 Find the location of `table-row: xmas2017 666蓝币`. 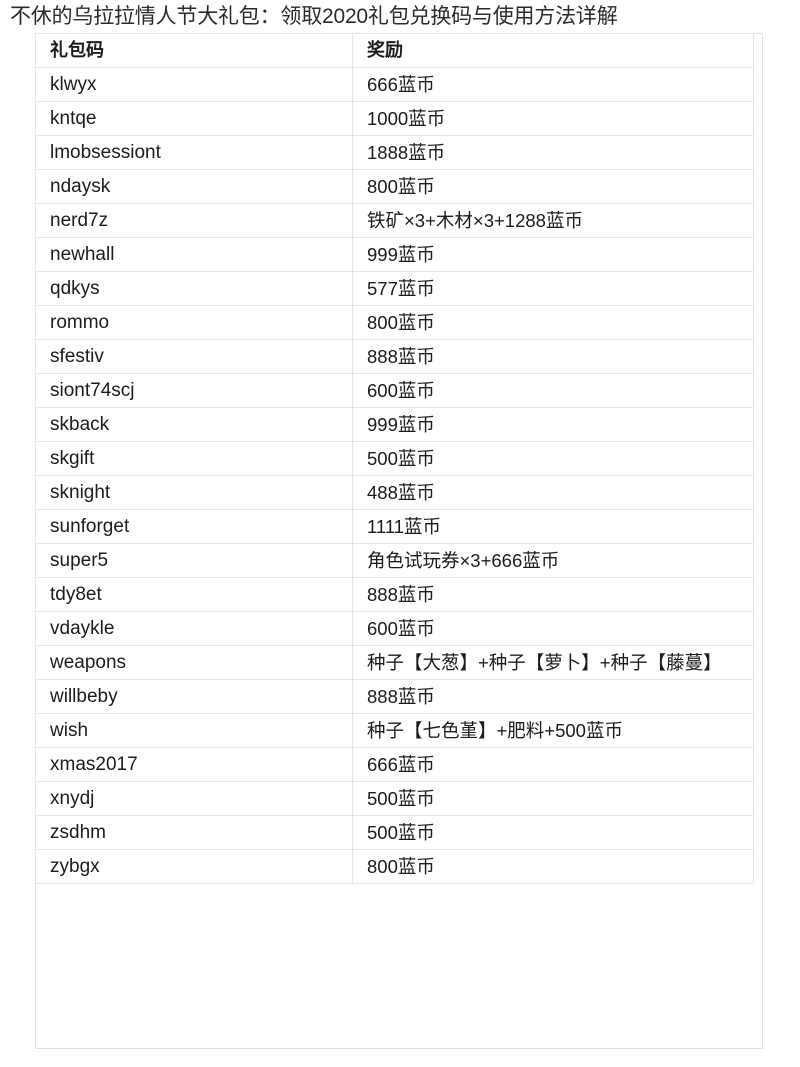

table-row: xmas2017 666蓝币 is located at coordinates (394, 764).